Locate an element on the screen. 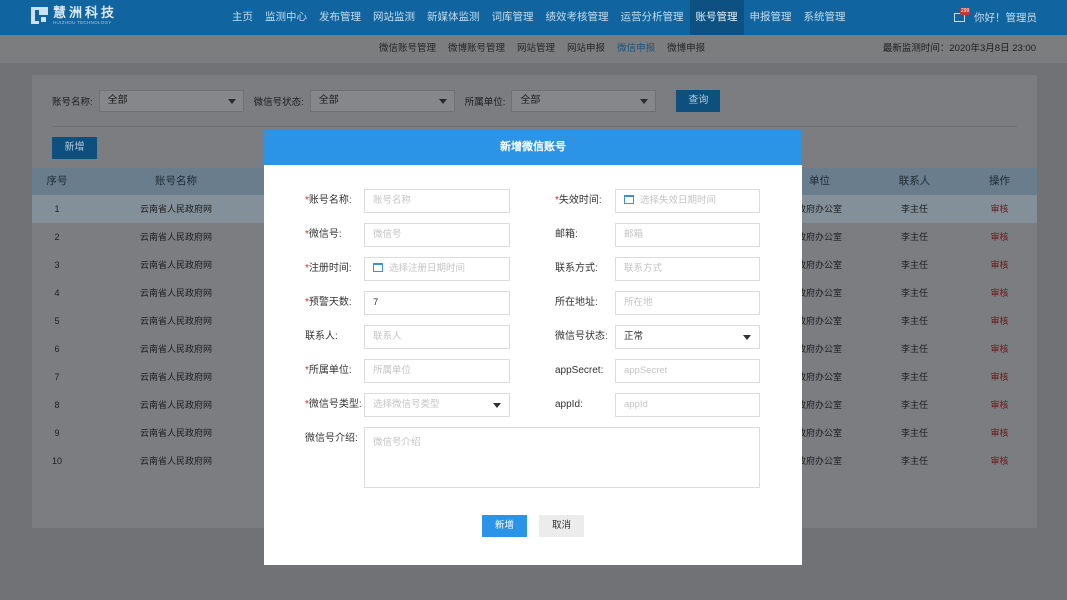 This screenshot has height=600, width=1067. contact-method-label: 联系方式: is located at coordinates (576, 268).